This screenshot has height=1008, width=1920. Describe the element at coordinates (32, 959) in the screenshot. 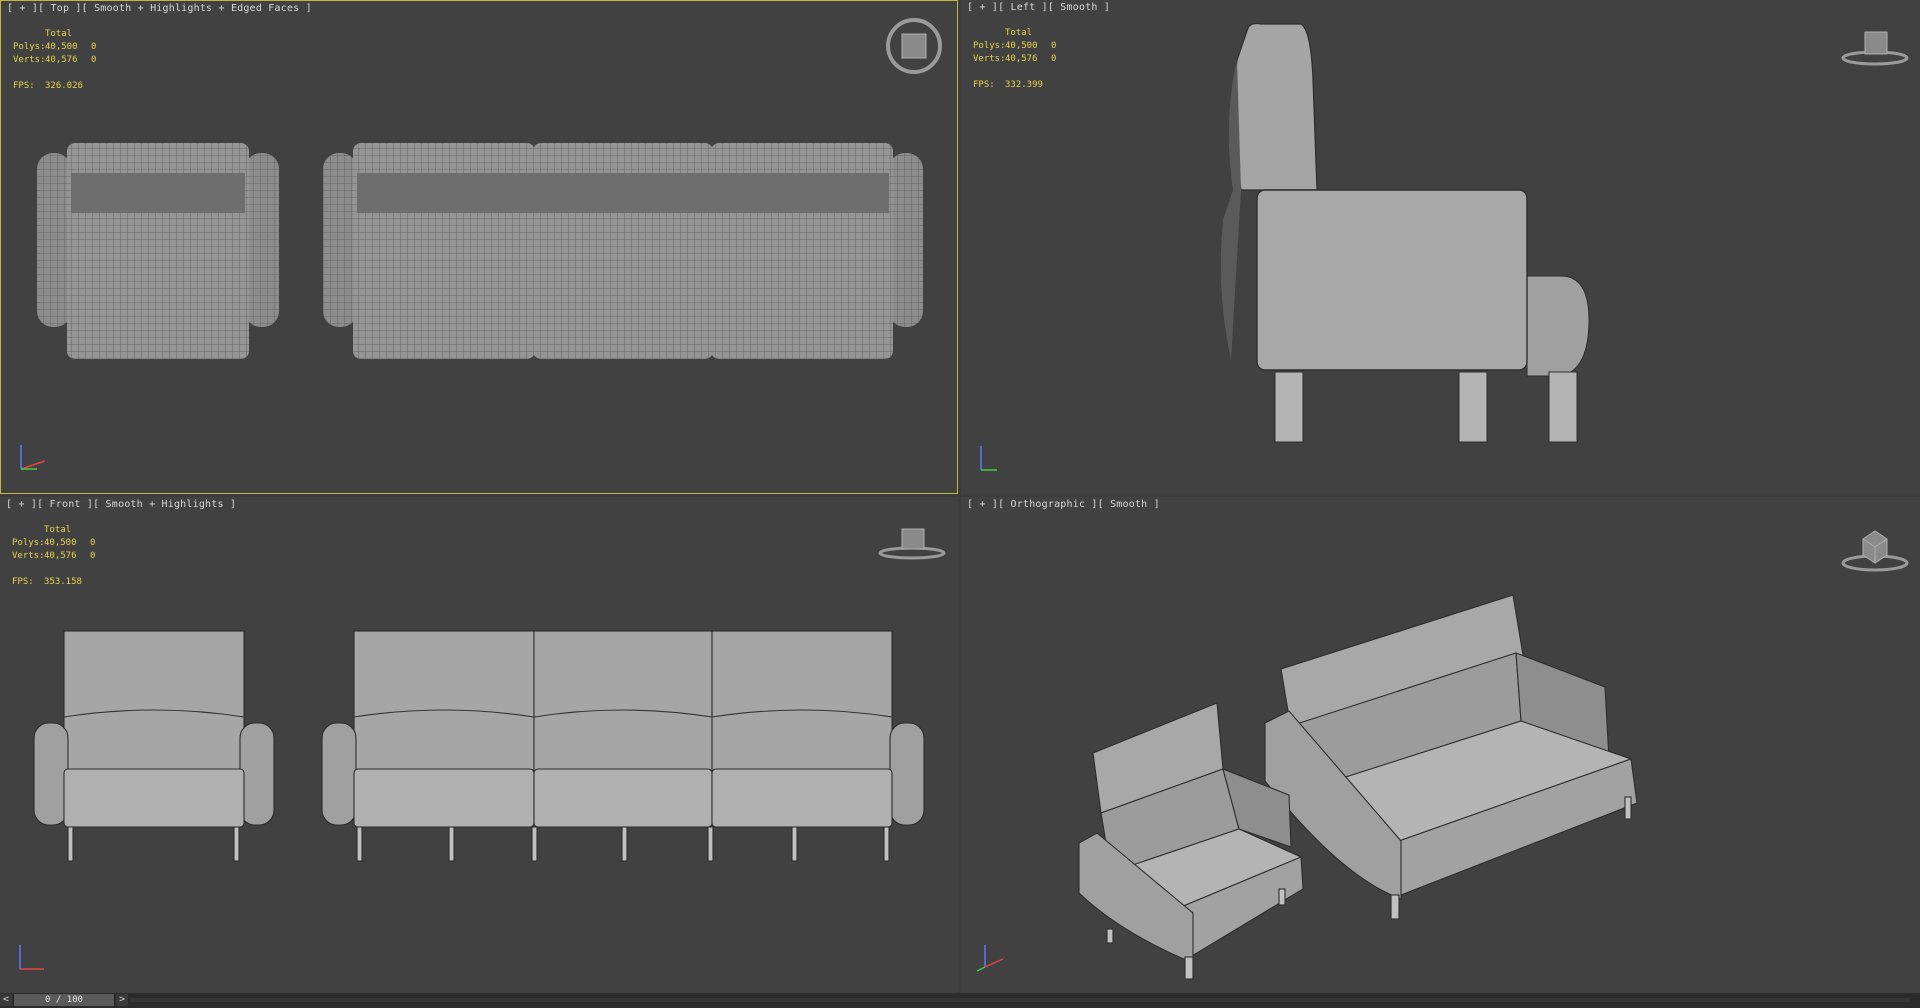

I see `axis-gizmo-front` at that location.